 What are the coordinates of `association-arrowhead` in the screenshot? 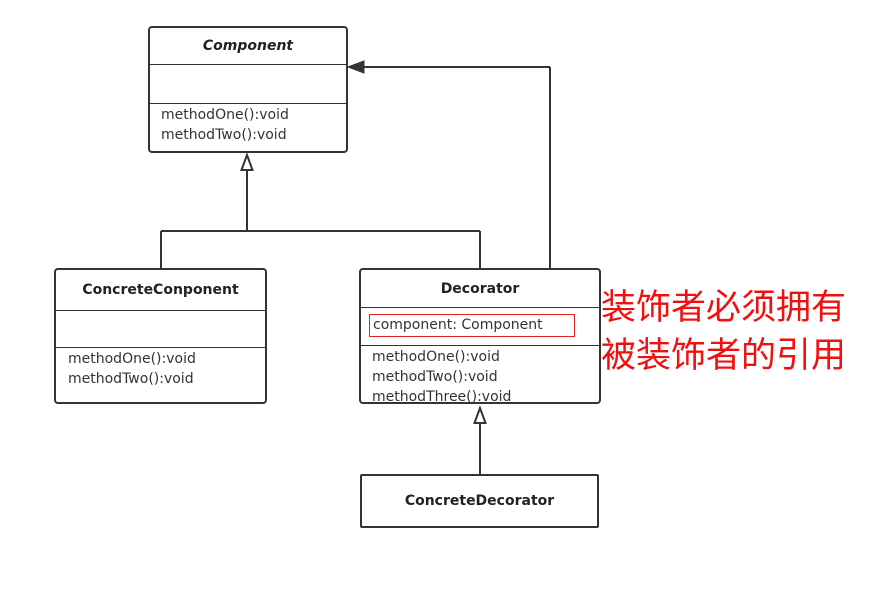 It's located at (355, 67).